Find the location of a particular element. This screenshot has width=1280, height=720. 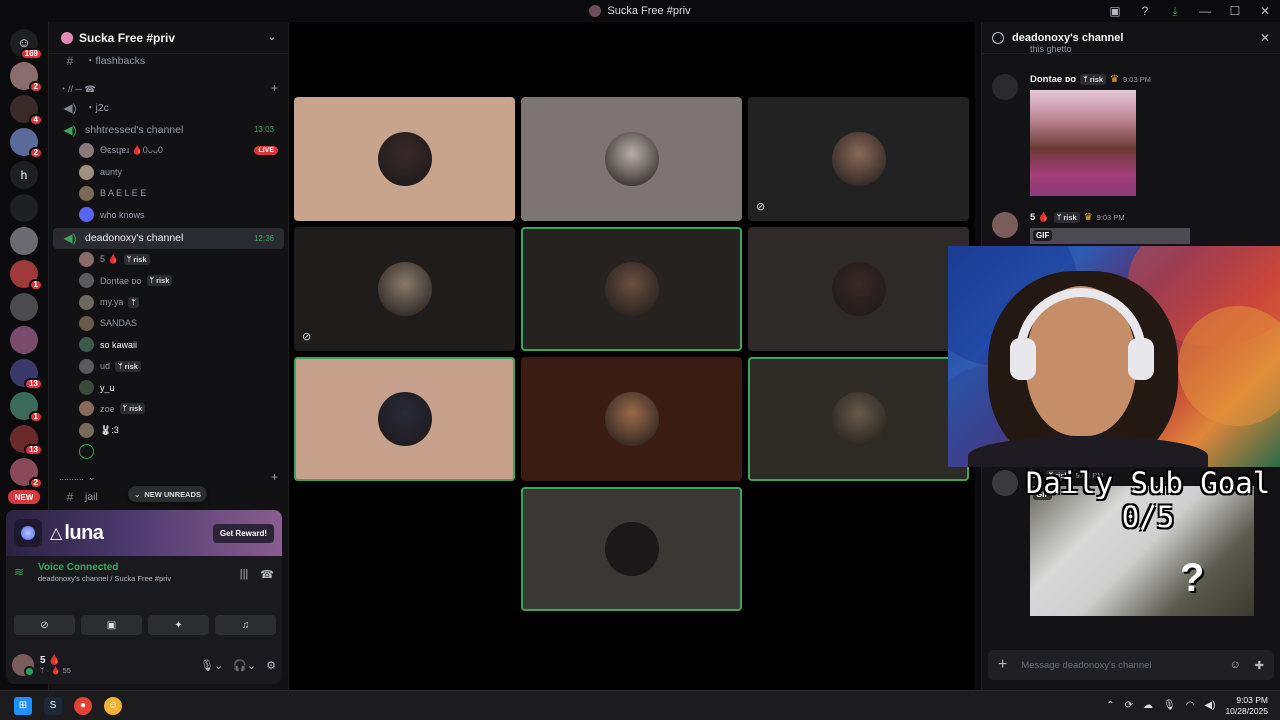

home-button: ☺ 169 is located at coordinates (26, 44).